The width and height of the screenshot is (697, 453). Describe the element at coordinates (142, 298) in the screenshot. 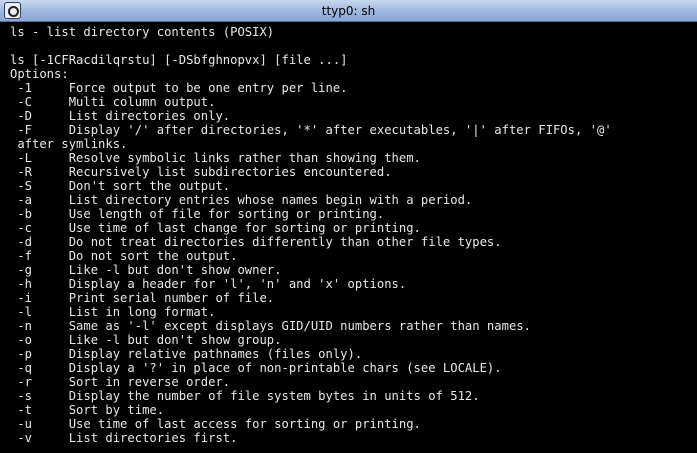

I see `terminal-line: -i Print serial number of file.` at that location.